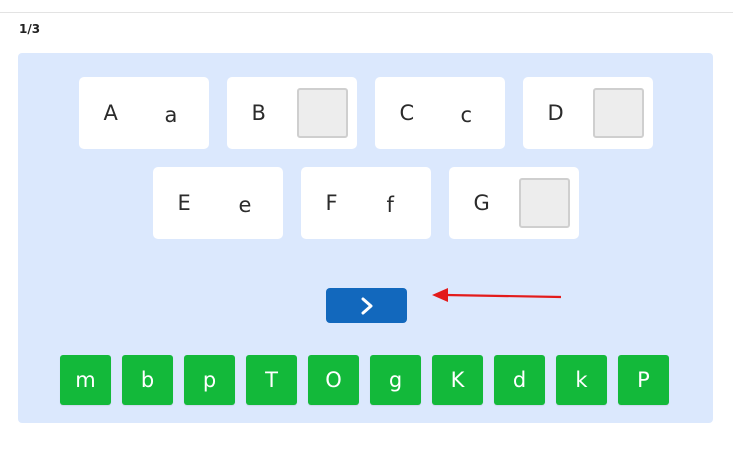 The image size is (733, 459). Describe the element at coordinates (481, 203) in the screenshot. I see `uppercase-letter: G` at that location.